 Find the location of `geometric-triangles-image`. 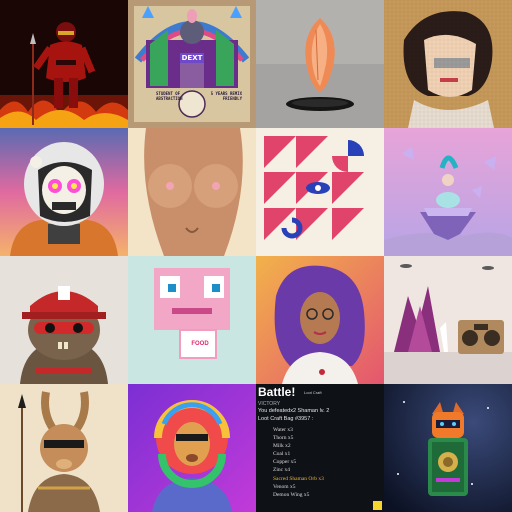

geometric-triangles-image is located at coordinates (320, 192).